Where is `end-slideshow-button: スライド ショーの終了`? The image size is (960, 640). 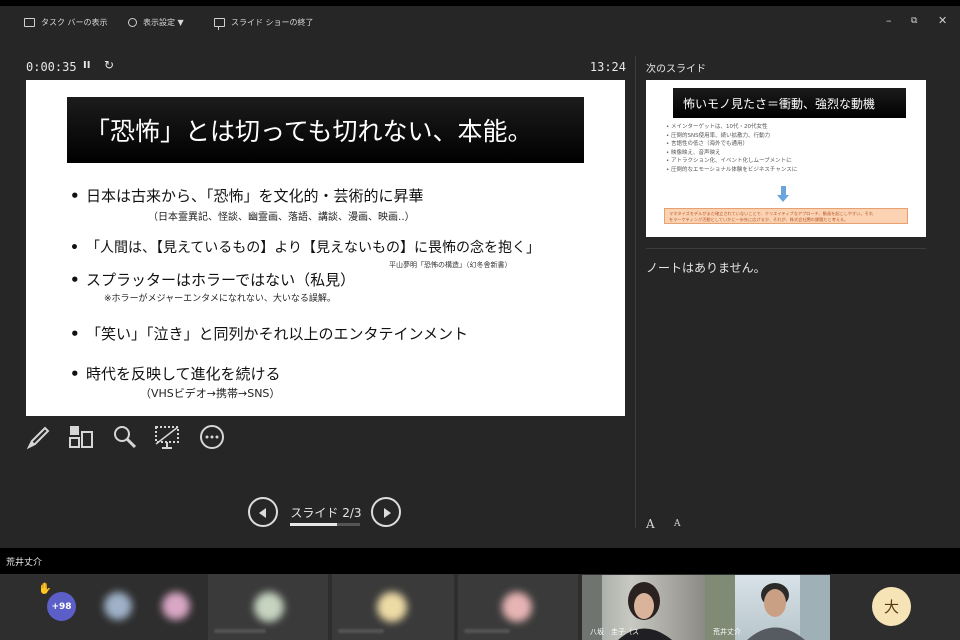
end-slideshow-button: スライド ショーの終了 is located at coordinates (264, 23).